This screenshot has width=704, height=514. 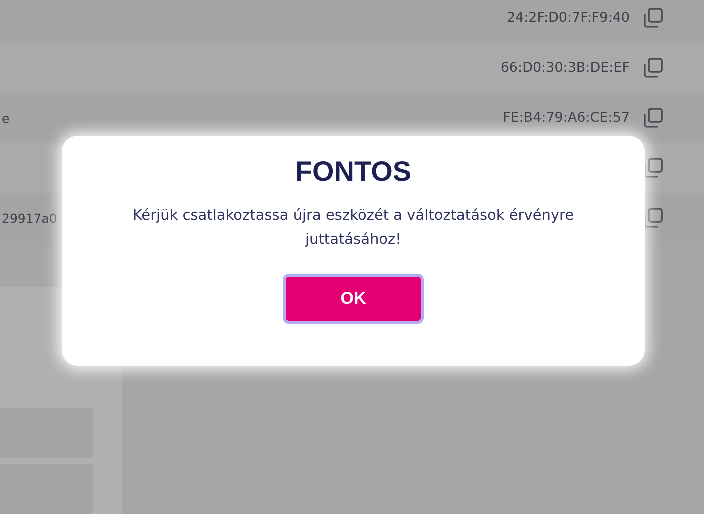 What do you see at coordinates (568, 18) in the screenshot?
I see `mac-address: 24:2F:D0:7F:F9:40` at bounding box center [568, 18].